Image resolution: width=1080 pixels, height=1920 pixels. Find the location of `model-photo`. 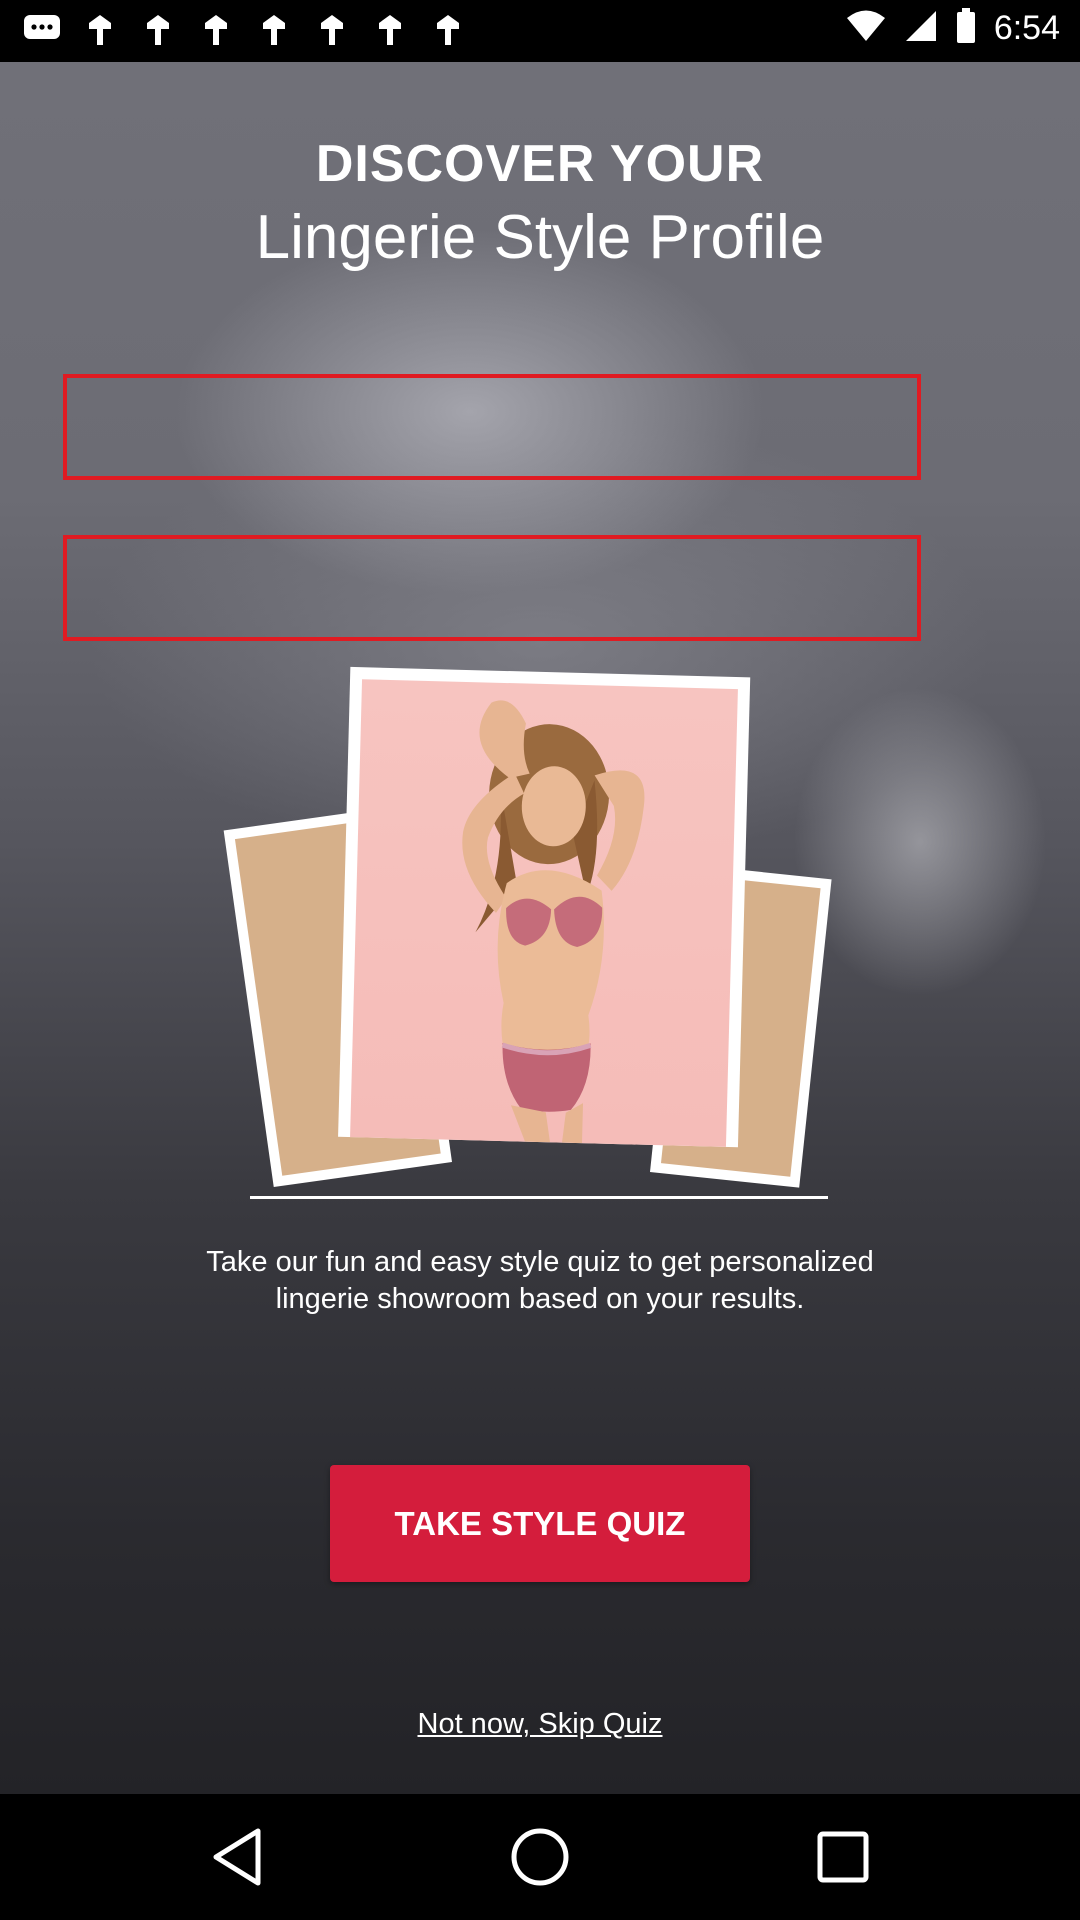

model-photo is located at coordinates (544, 913).